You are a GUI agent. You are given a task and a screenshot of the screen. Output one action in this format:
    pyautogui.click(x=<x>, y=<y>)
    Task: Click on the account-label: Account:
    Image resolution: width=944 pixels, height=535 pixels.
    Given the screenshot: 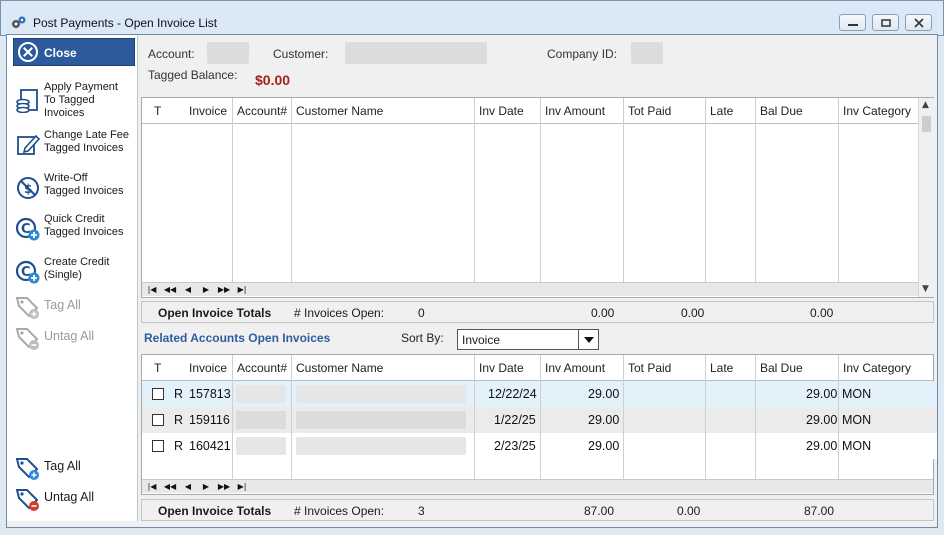 What is the action you would take?
    pyautogui.click(x=171, y=54)
    